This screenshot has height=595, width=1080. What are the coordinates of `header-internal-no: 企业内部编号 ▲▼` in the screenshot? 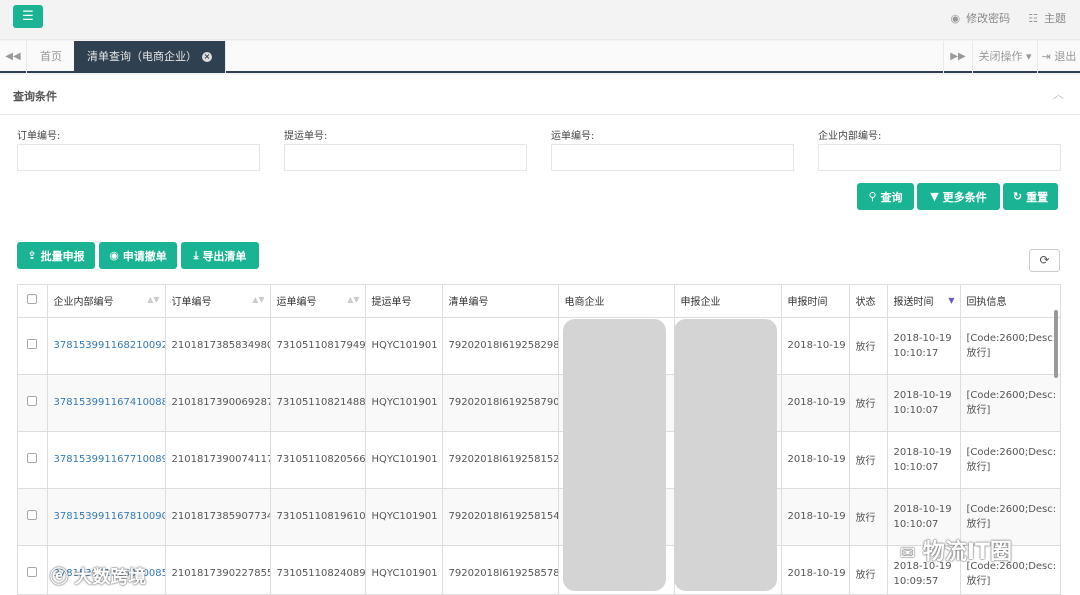 It's located at (106, 301).